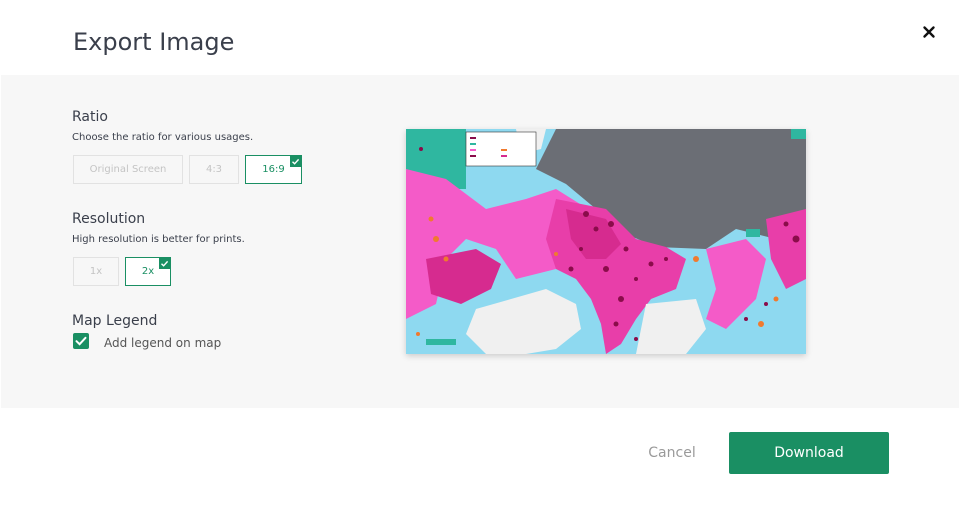 The height and width of the screenshot is (514, 960). Describe the element at coordinates (115, 321) in the screenshot. I see `legend-title: Map Legend` at that location.